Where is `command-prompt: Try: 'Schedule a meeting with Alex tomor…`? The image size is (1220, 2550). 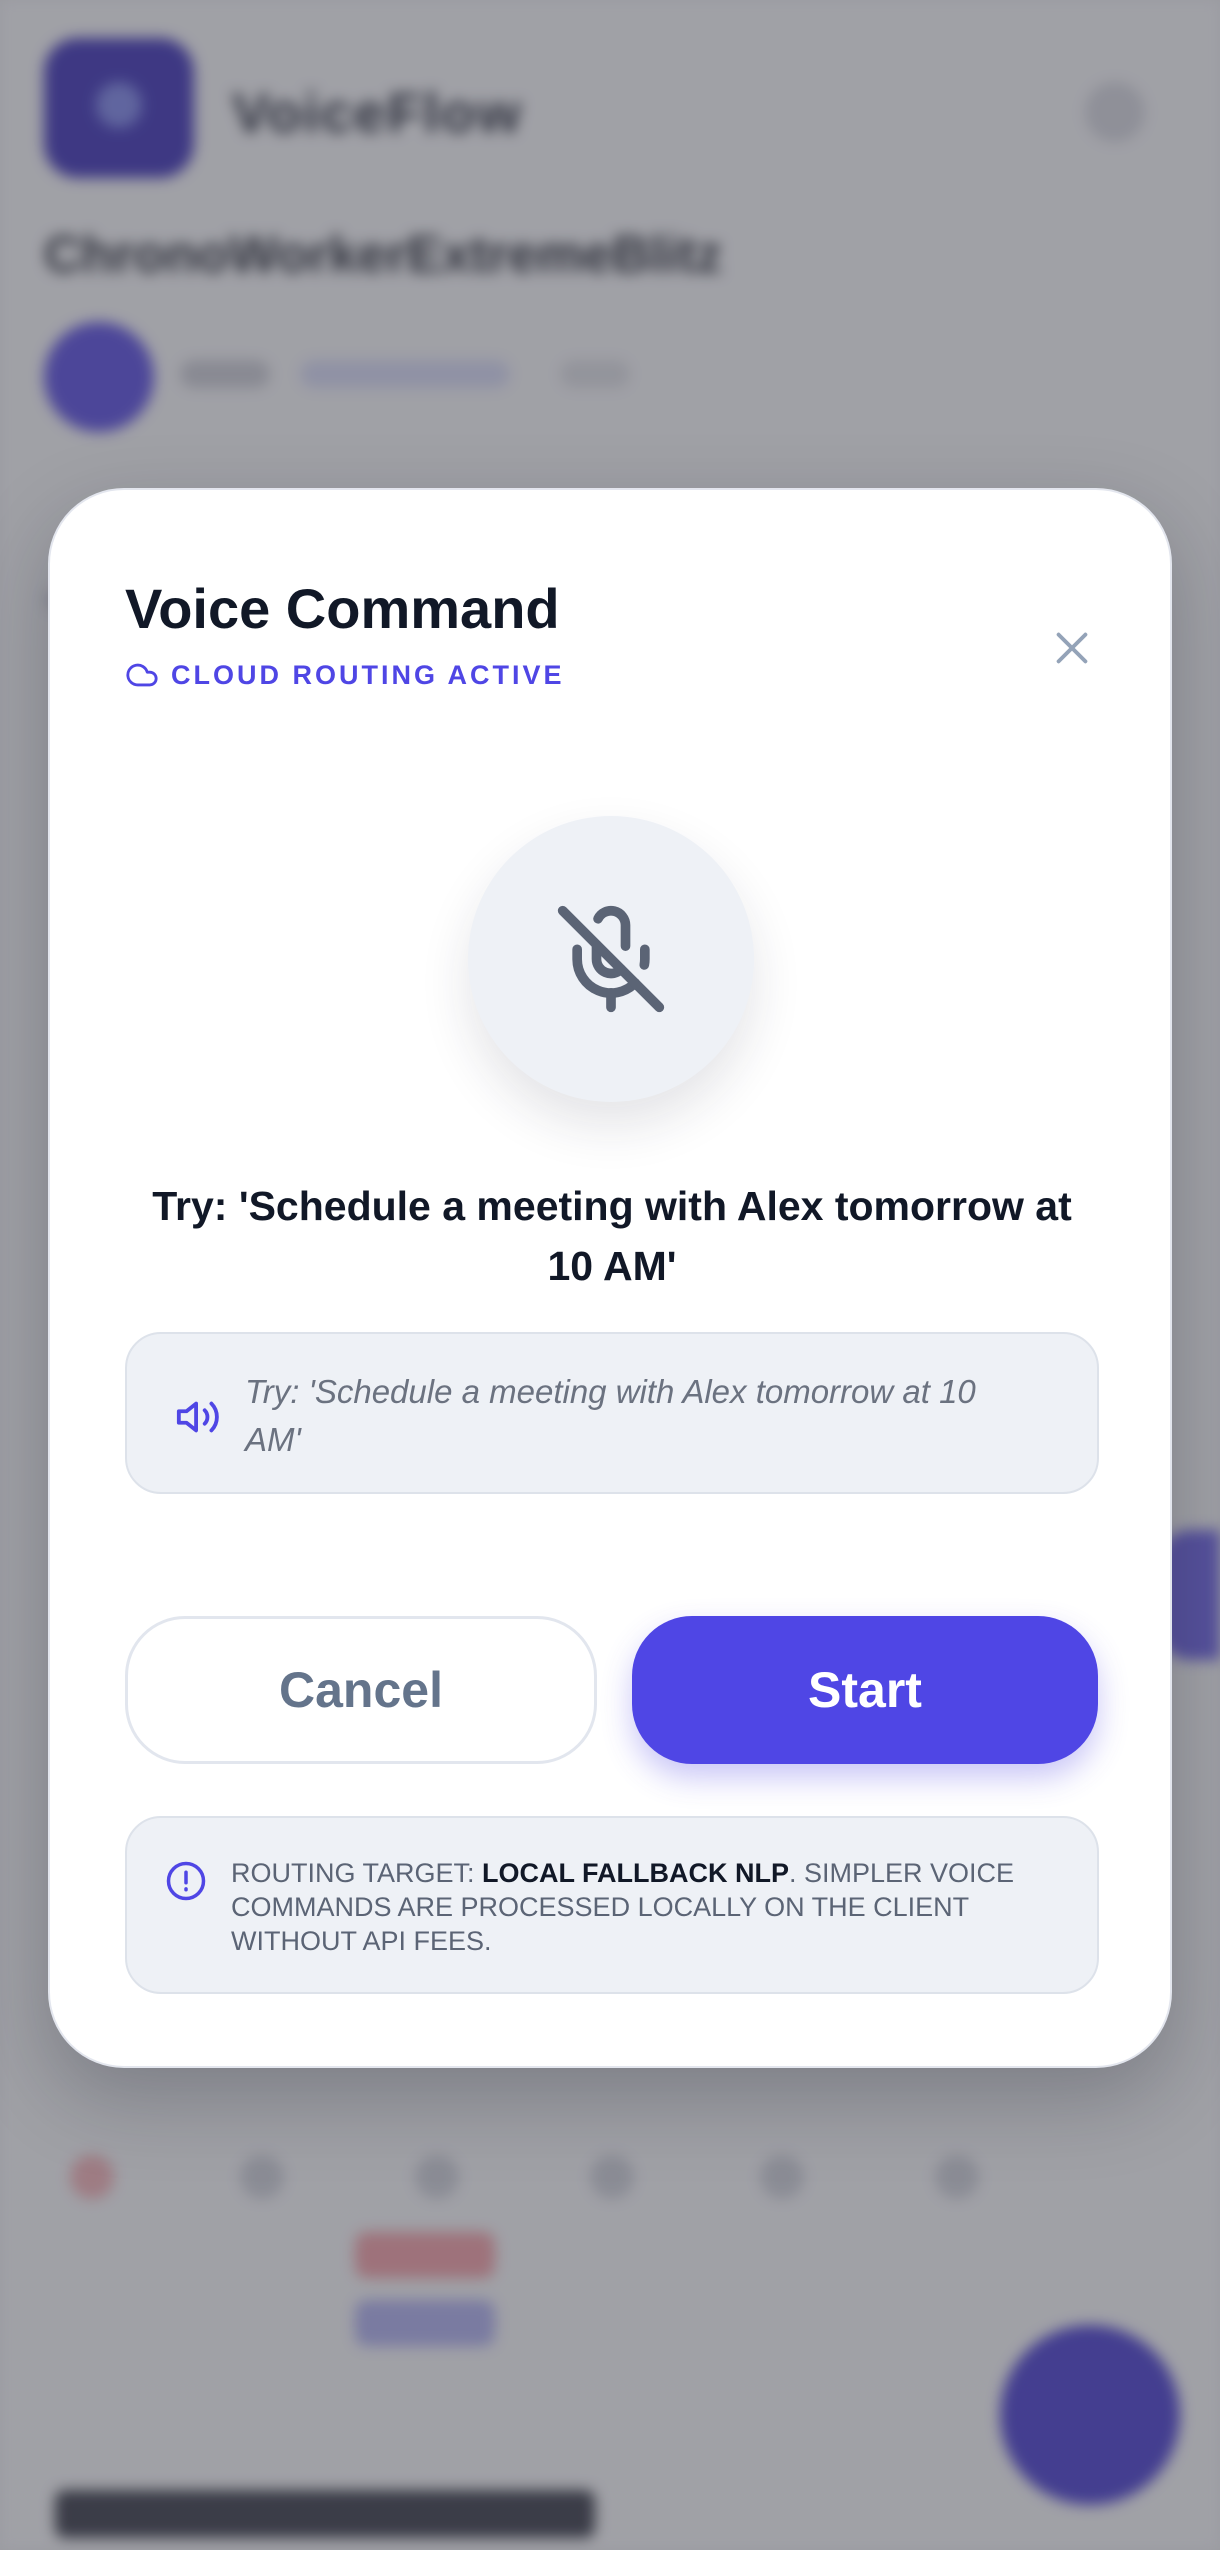
command-prompt: Try: 'Schedule a meeting with Alex tomor… is located at coordinates (612, 1236).